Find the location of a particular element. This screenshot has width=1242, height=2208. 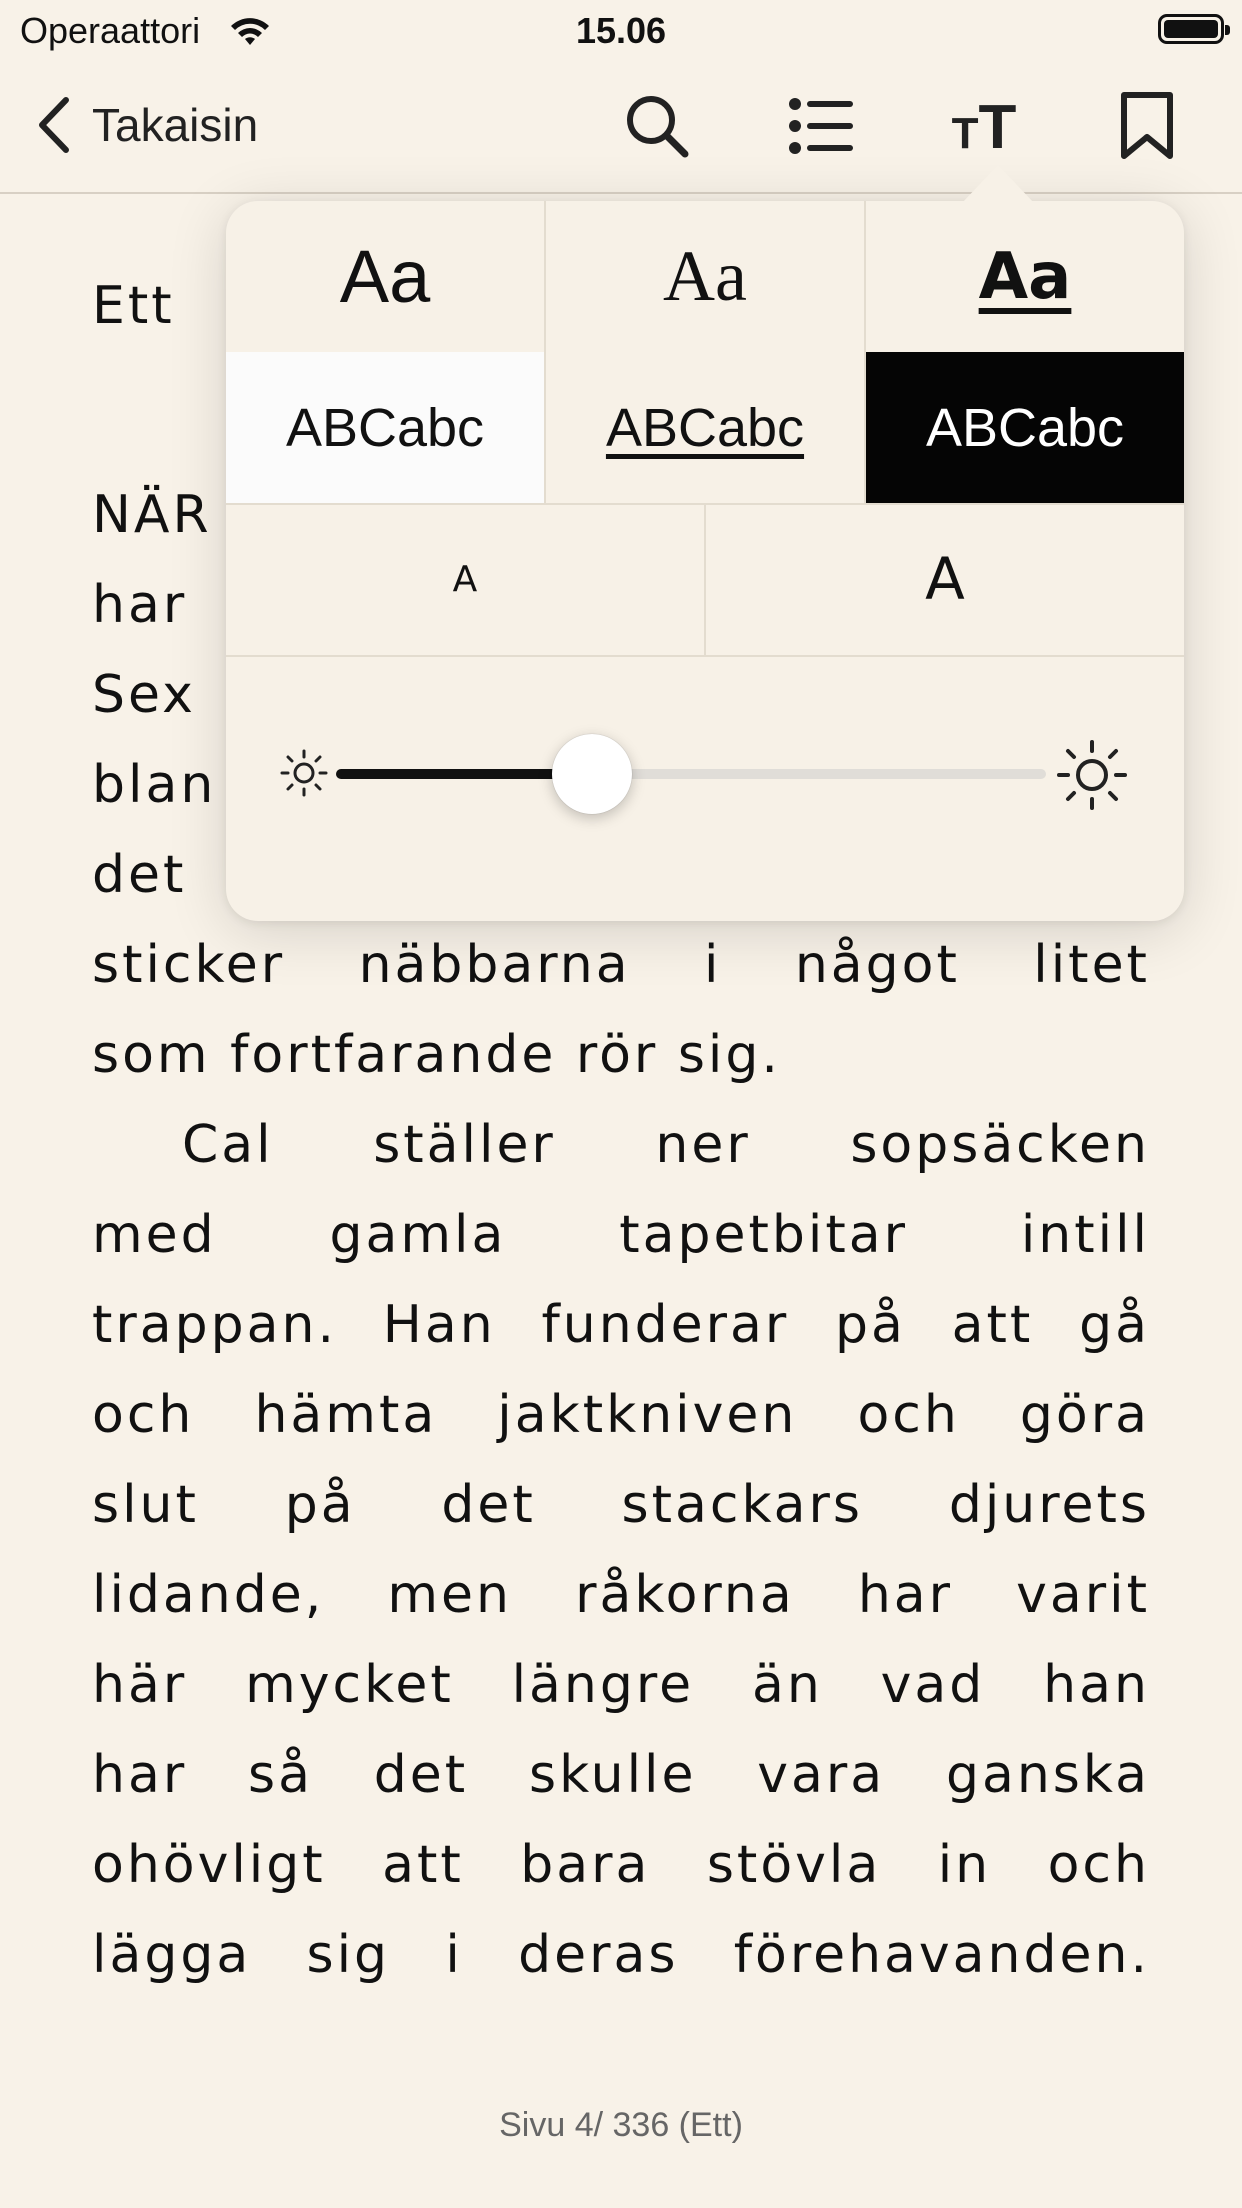

text-line: ohövligt att bara stövla in och is located at coordinates (621, 1865).